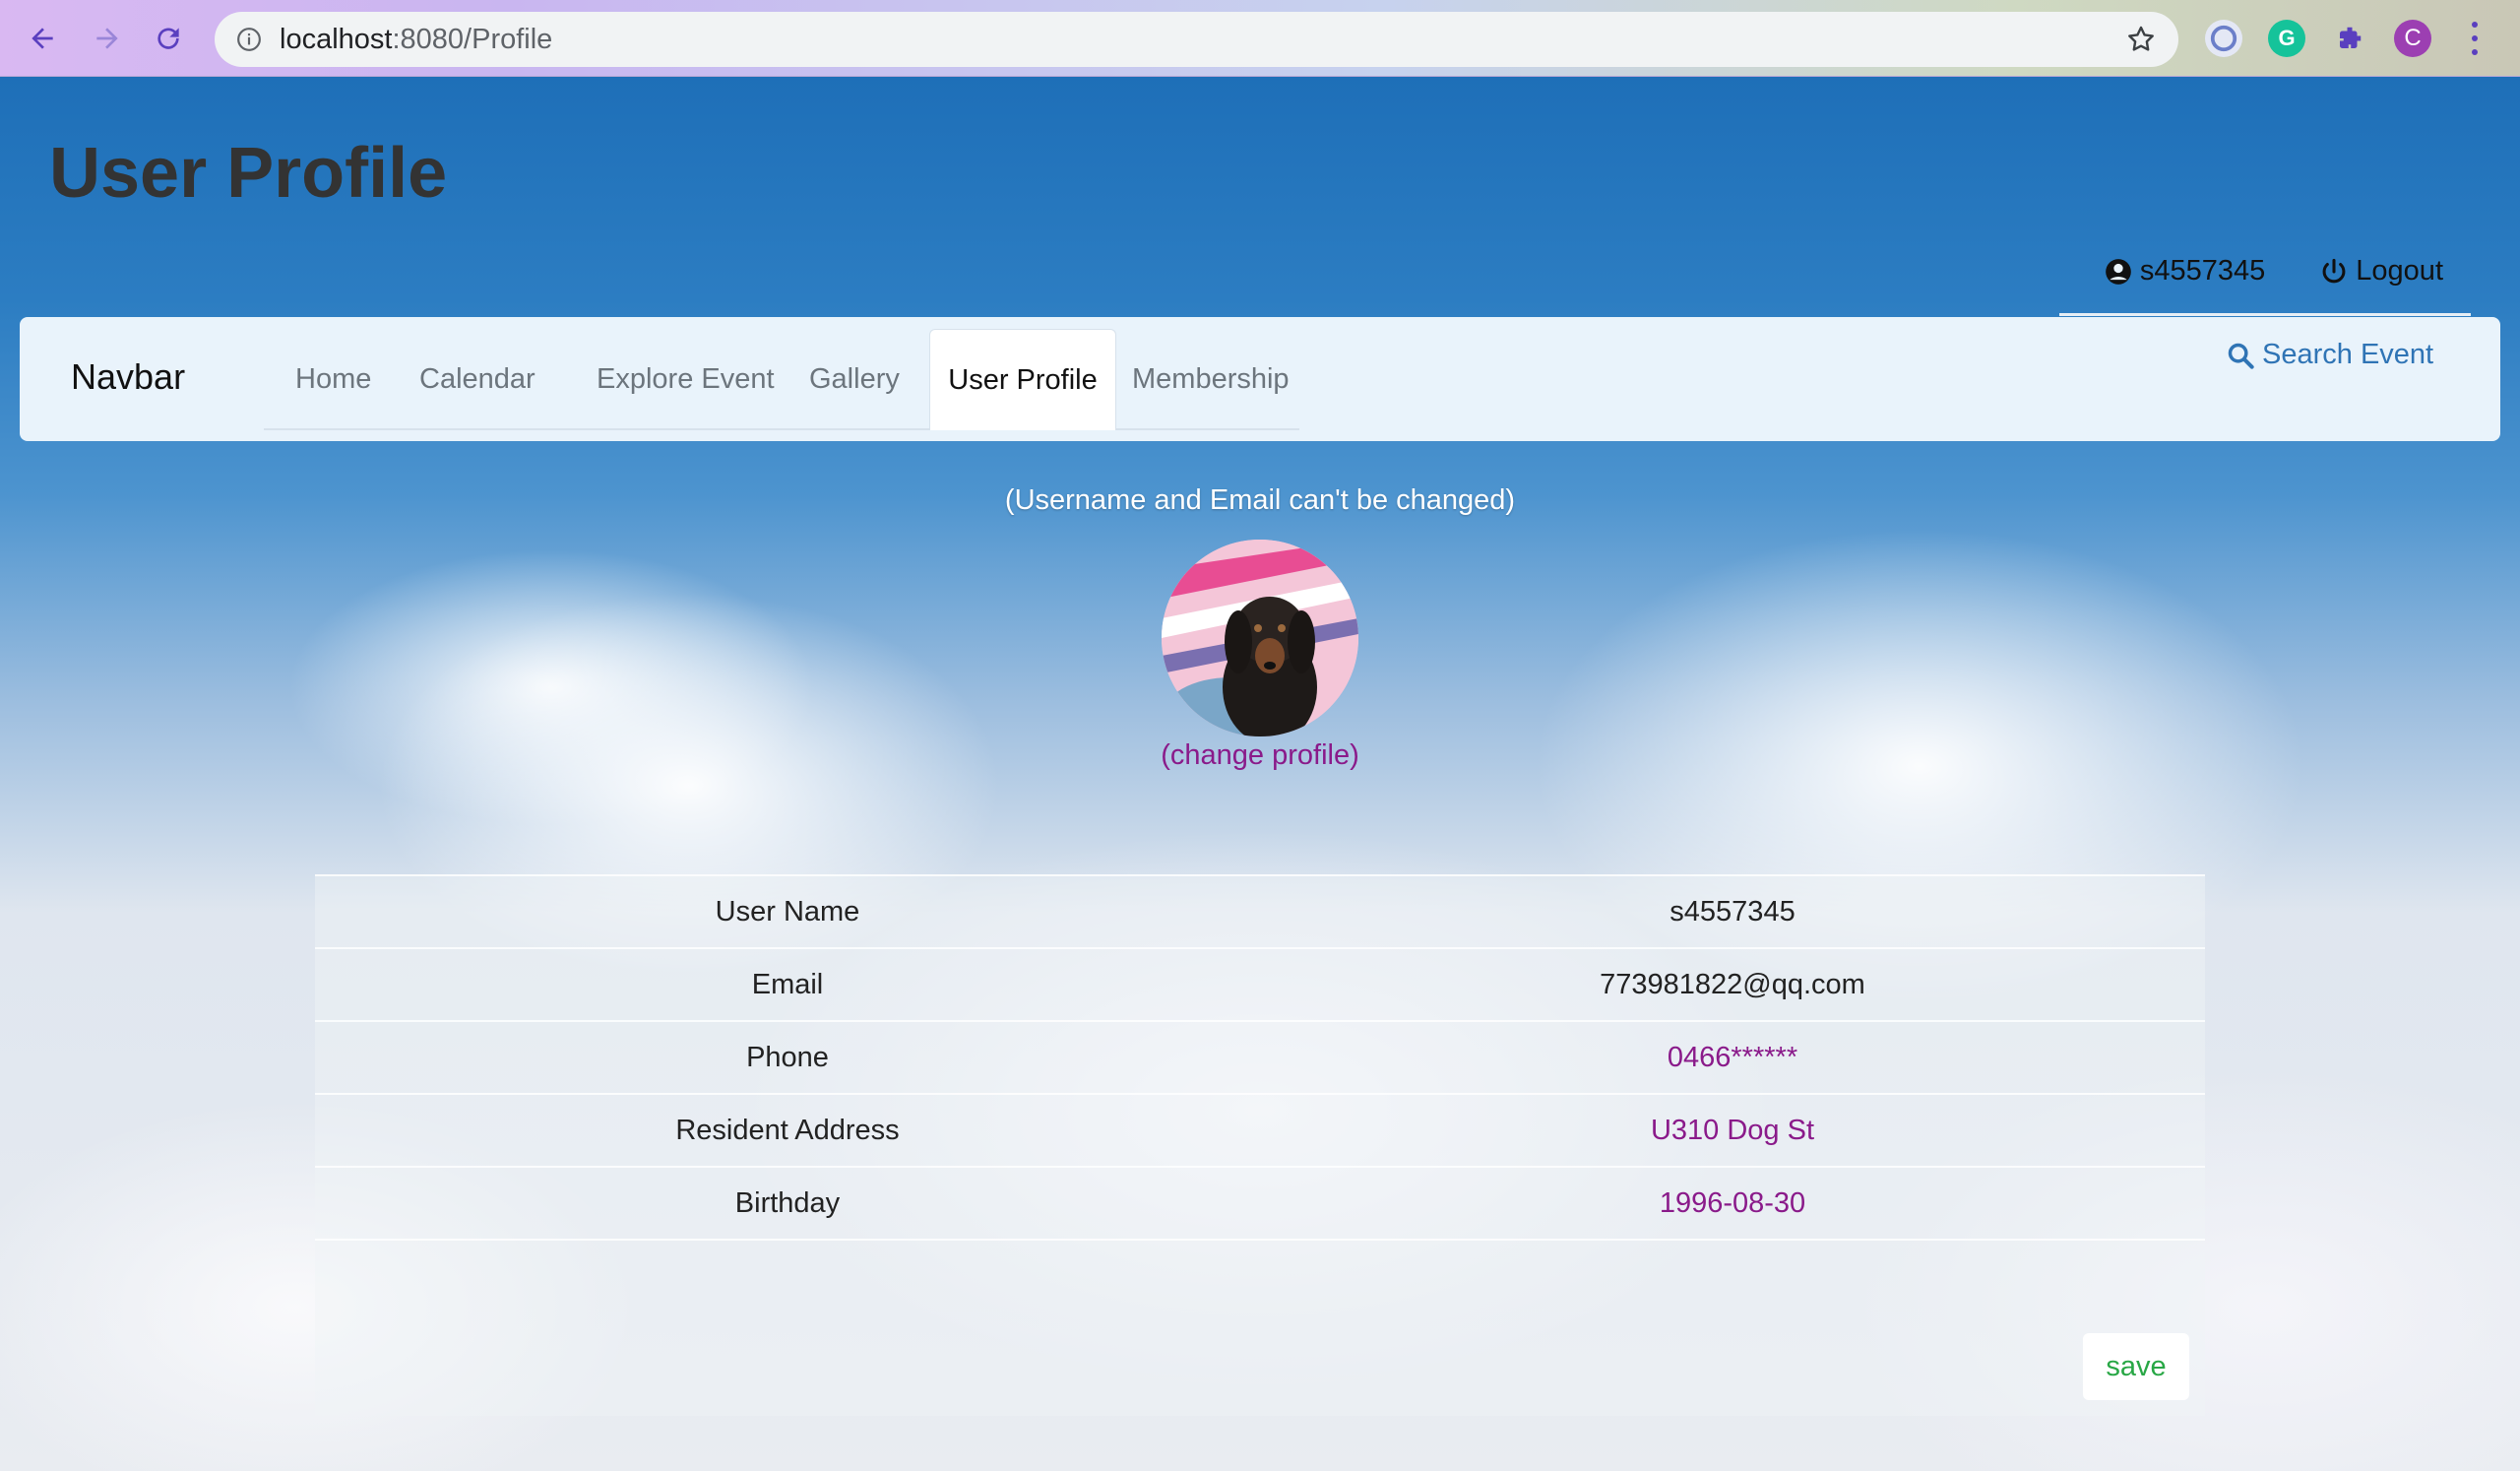  Describe the element at coordinates (2399, 271) in the screenshot. I see `logout-label: Logout` at that location.